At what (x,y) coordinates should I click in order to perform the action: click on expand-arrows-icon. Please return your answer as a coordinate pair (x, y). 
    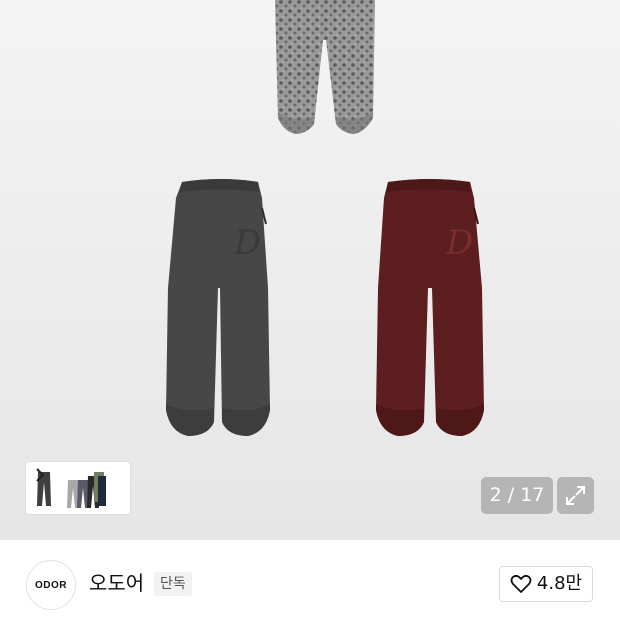
    Looking at the image, I should click on (575, 495).